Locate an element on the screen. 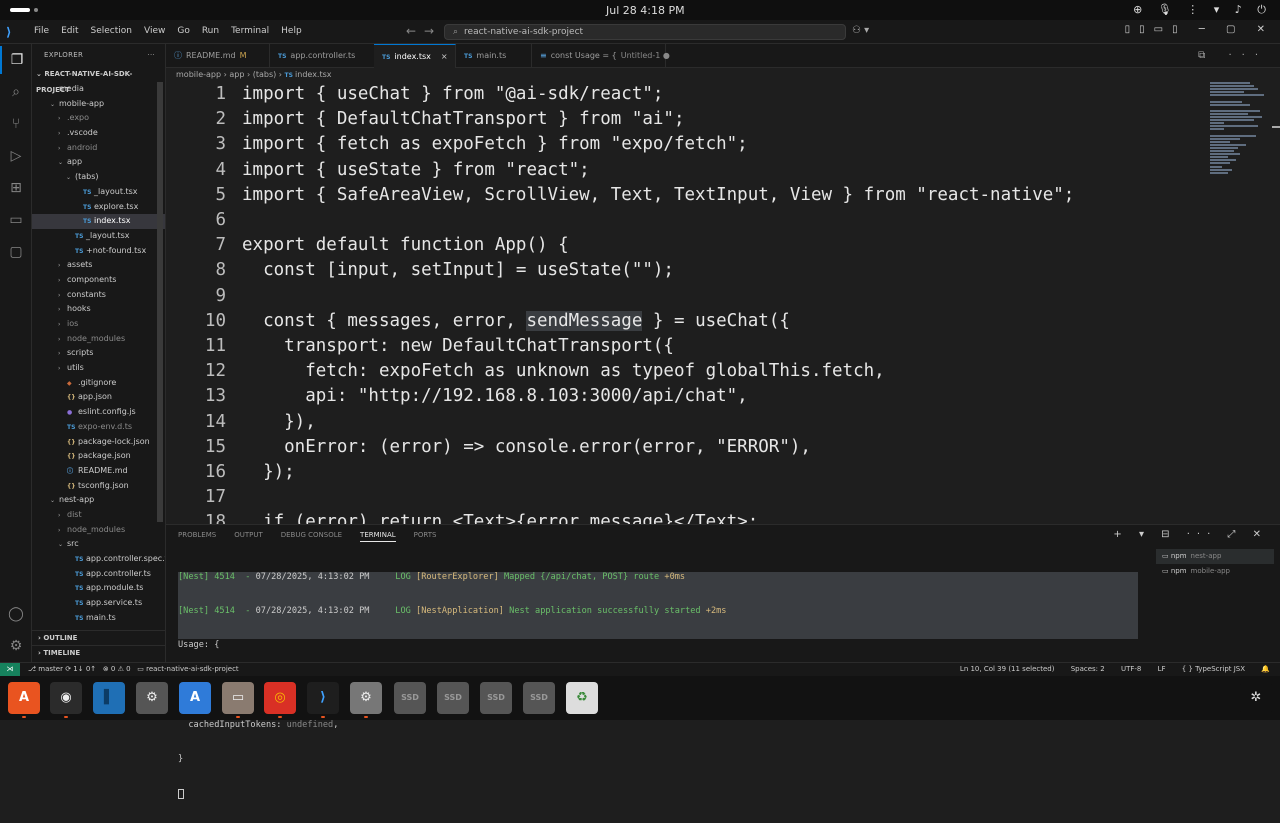 This screenshot has height=823, width=1280. workspace-indicator is located at coordinates (20, 10).